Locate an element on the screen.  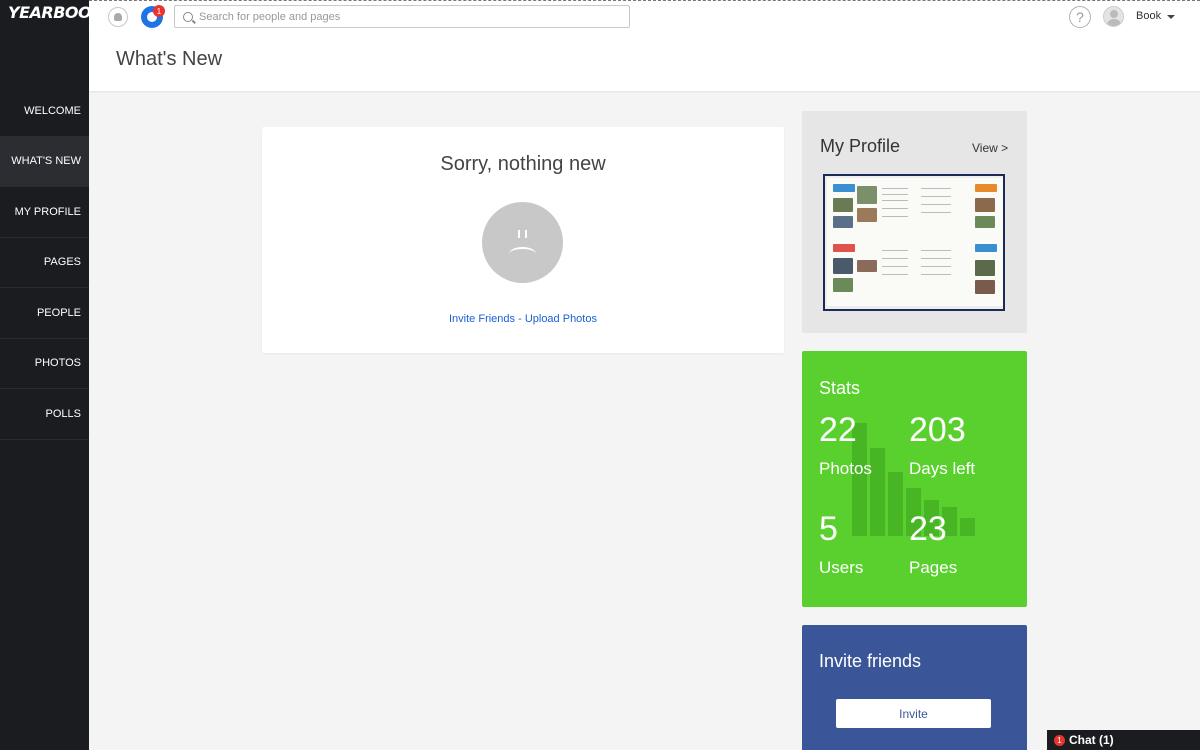
feed-actions: Invite Friends - Upload Photos is located at coordinates (523, 319).